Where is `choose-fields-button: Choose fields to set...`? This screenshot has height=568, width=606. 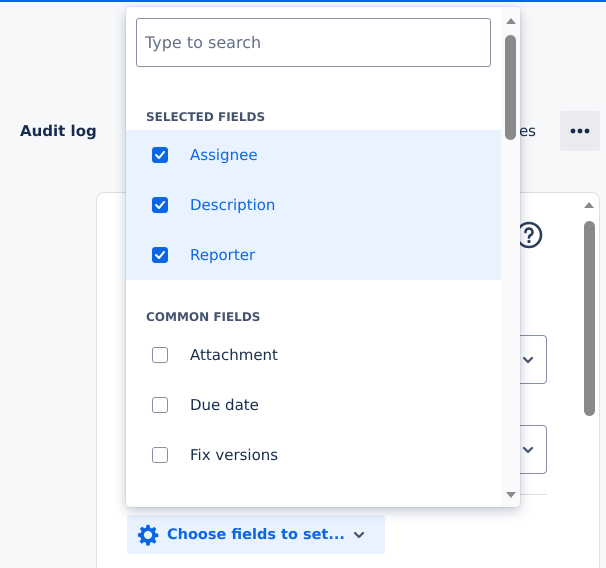 choose-fields-button: Choose fields to set... is located at coordinates (256, 534).